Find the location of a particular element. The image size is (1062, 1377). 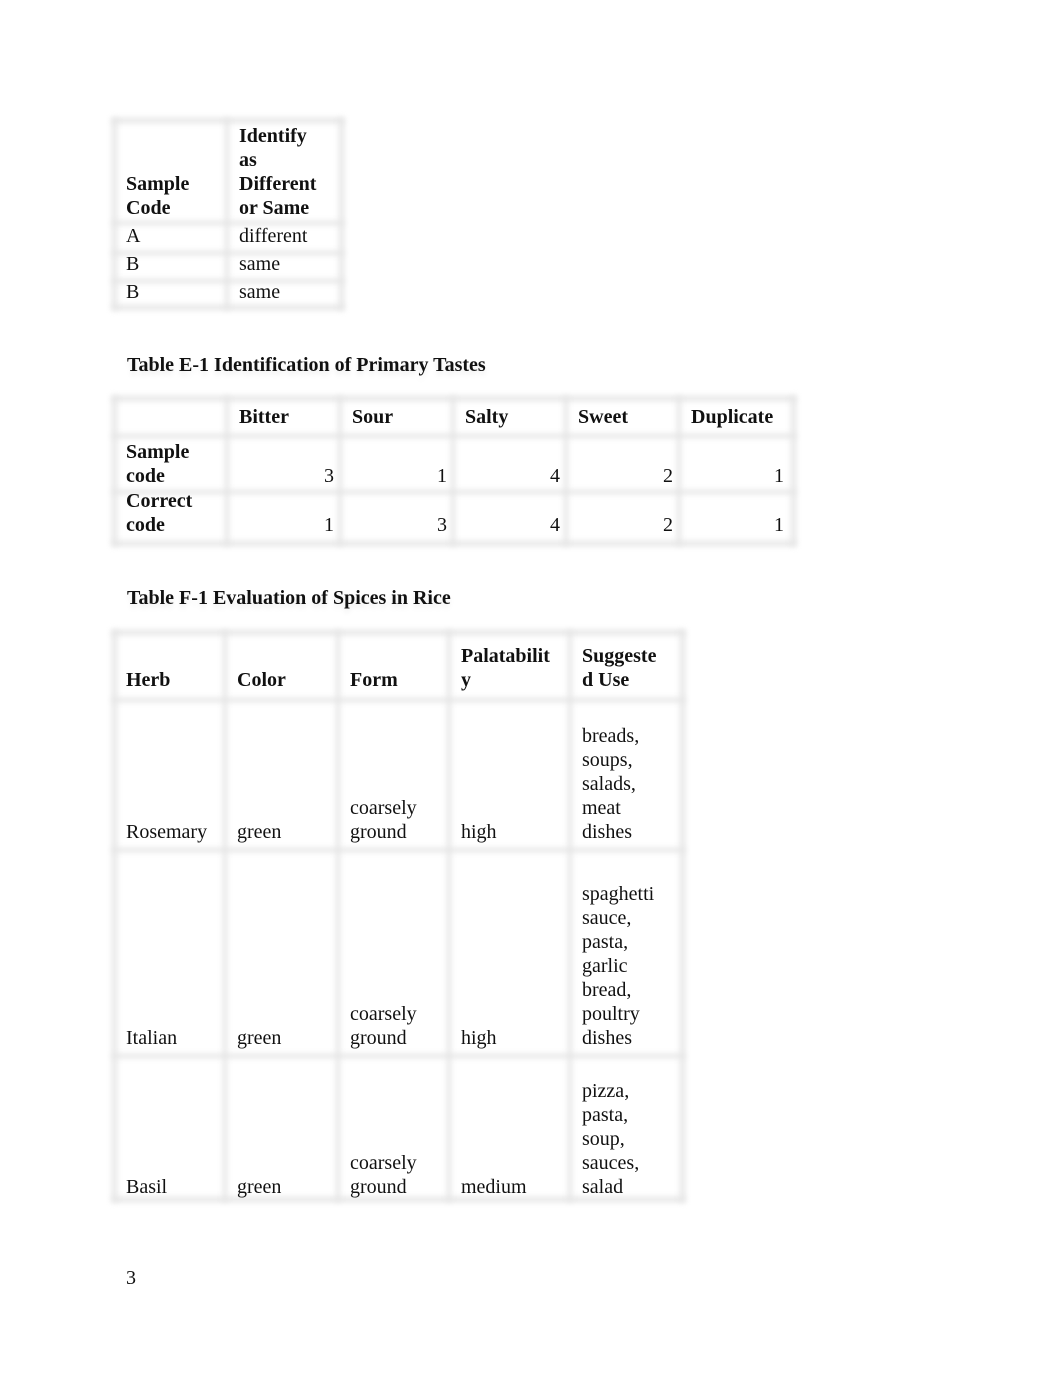

herb-cell: Basil is located at coordinates (147, 1187).